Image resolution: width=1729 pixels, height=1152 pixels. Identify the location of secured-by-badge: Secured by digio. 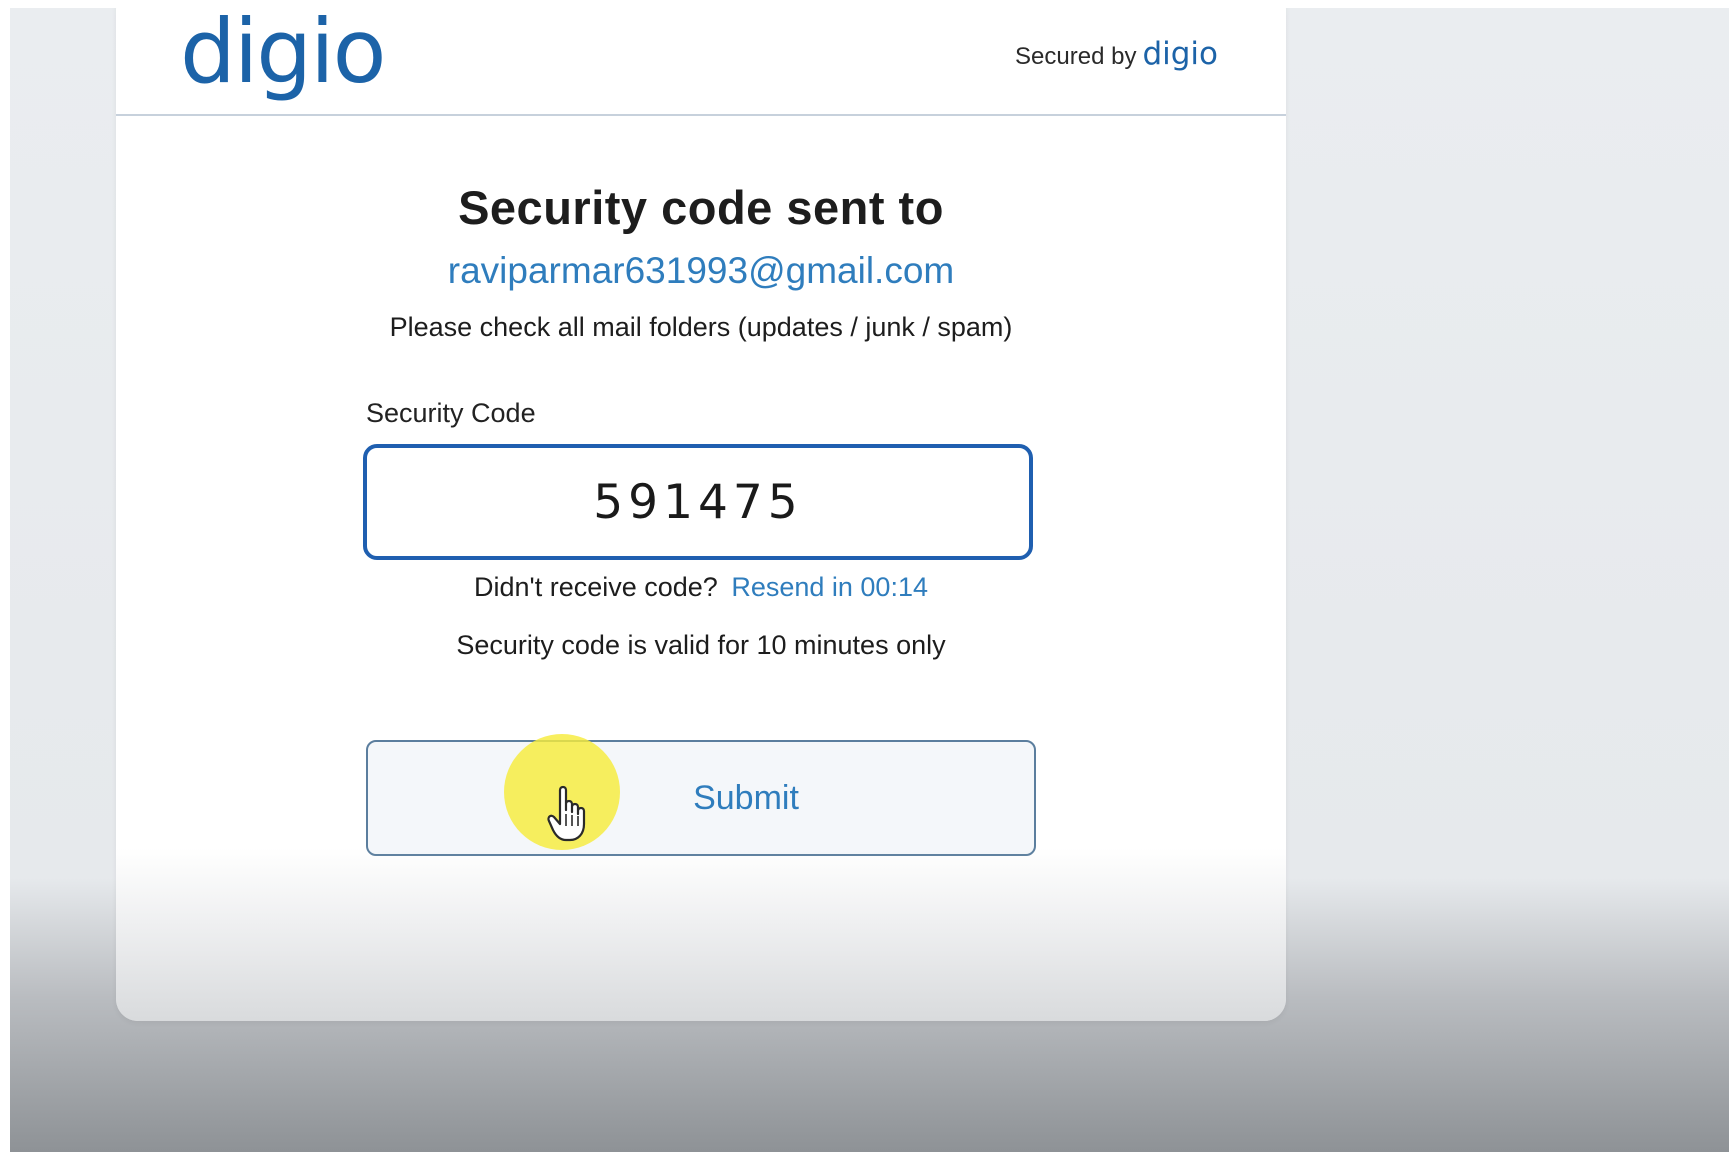
(1116, 54).